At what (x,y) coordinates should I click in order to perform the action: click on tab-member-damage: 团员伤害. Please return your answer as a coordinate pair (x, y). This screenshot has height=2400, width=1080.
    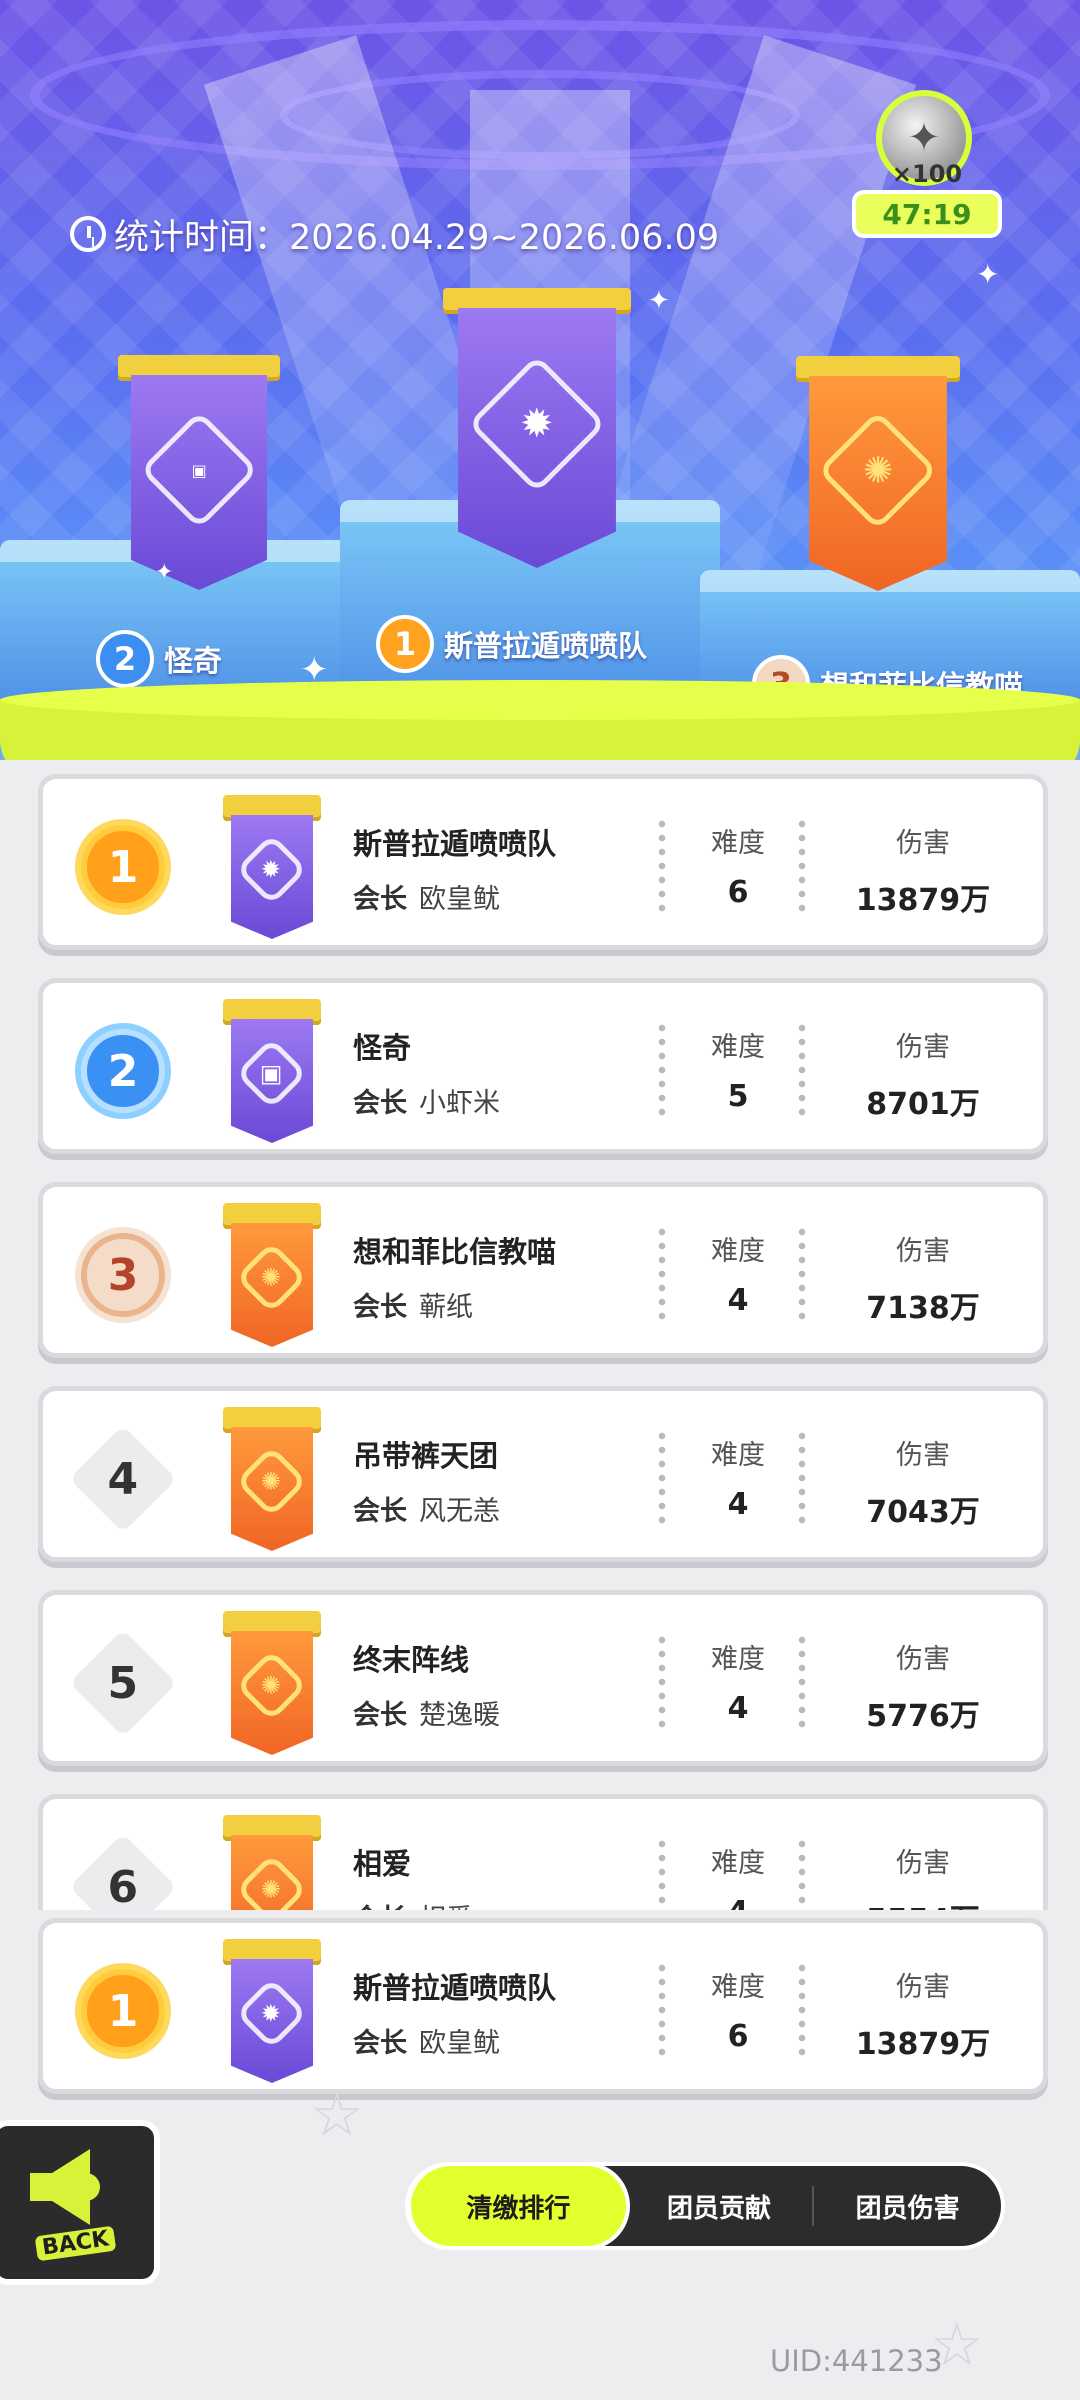
    Looking at the image, I should click on (907, 2206).